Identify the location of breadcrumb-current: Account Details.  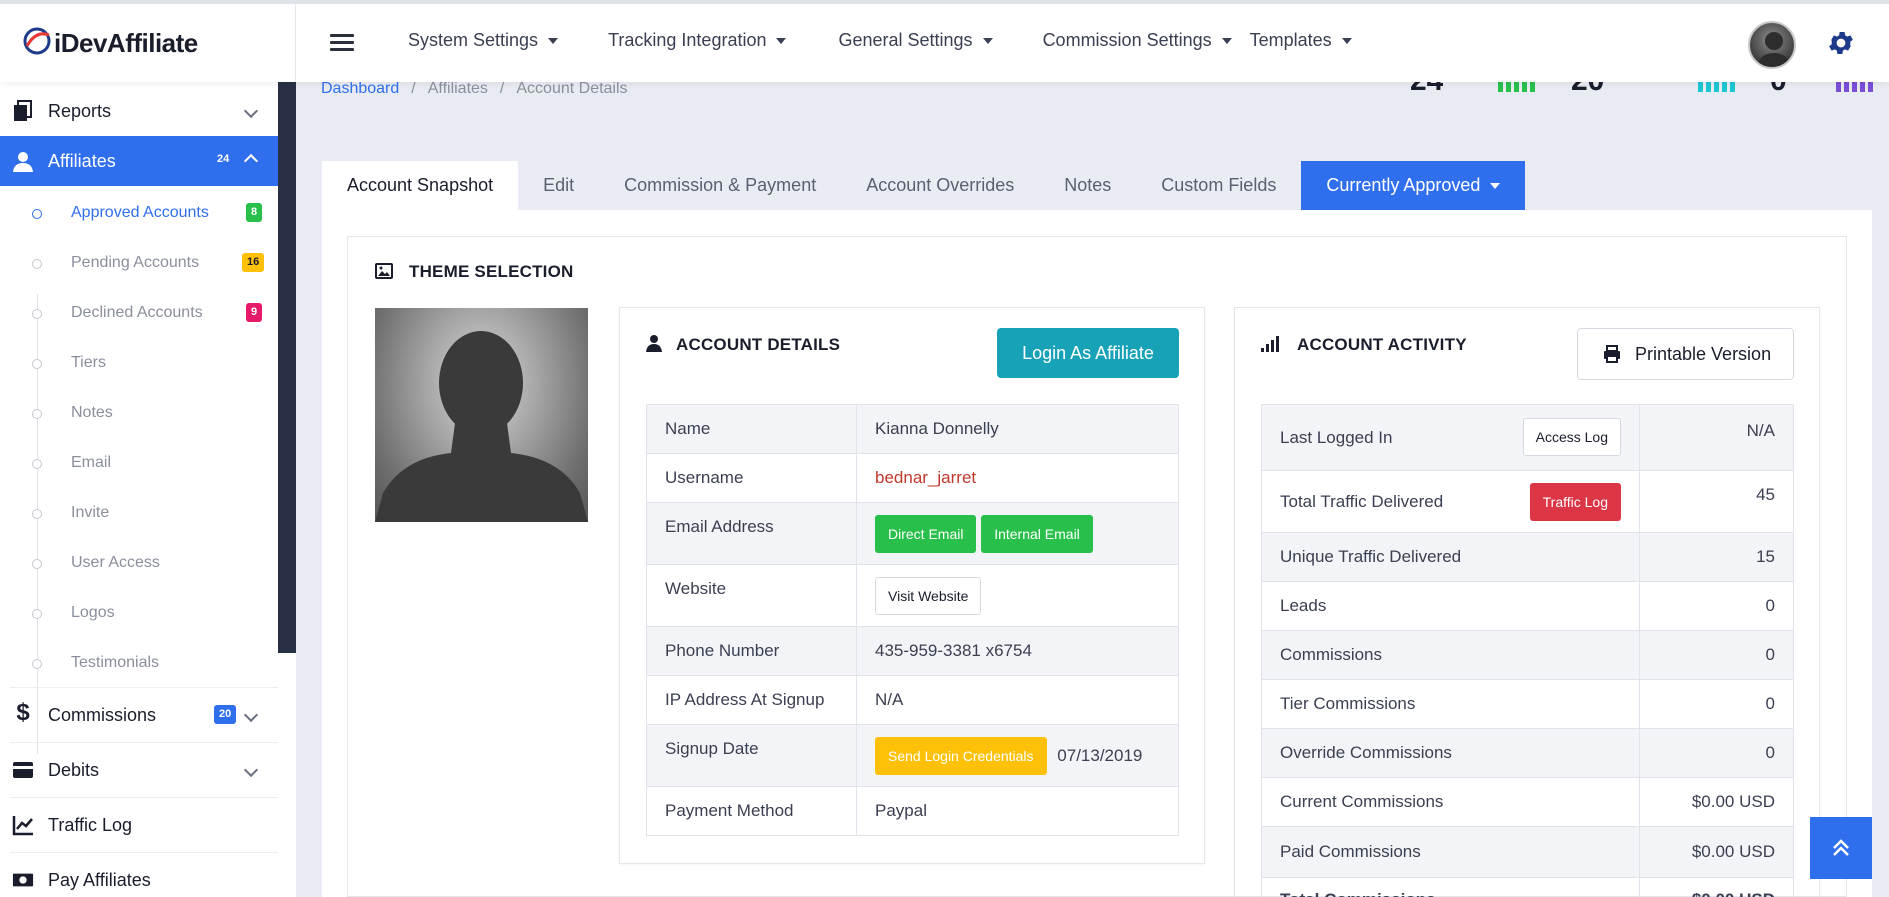
(572, 88).